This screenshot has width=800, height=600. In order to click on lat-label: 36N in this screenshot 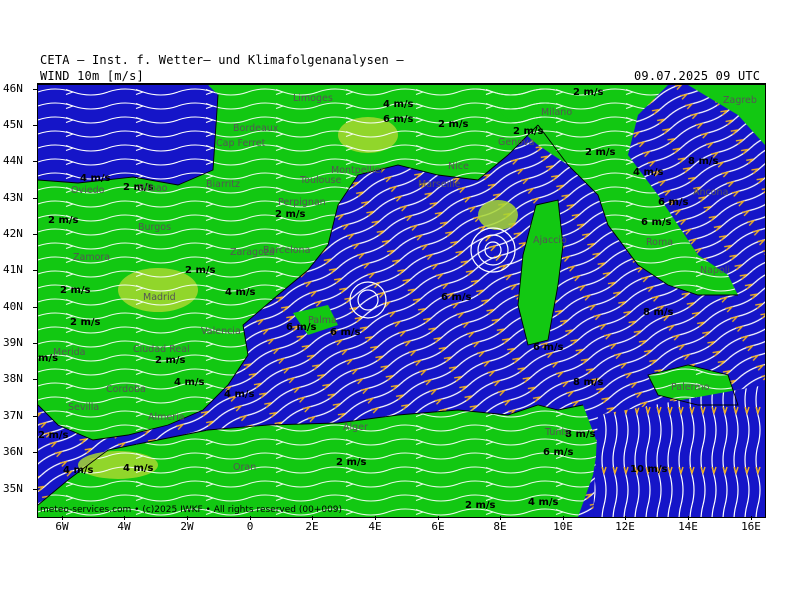, I will do `click(13, 451)`.